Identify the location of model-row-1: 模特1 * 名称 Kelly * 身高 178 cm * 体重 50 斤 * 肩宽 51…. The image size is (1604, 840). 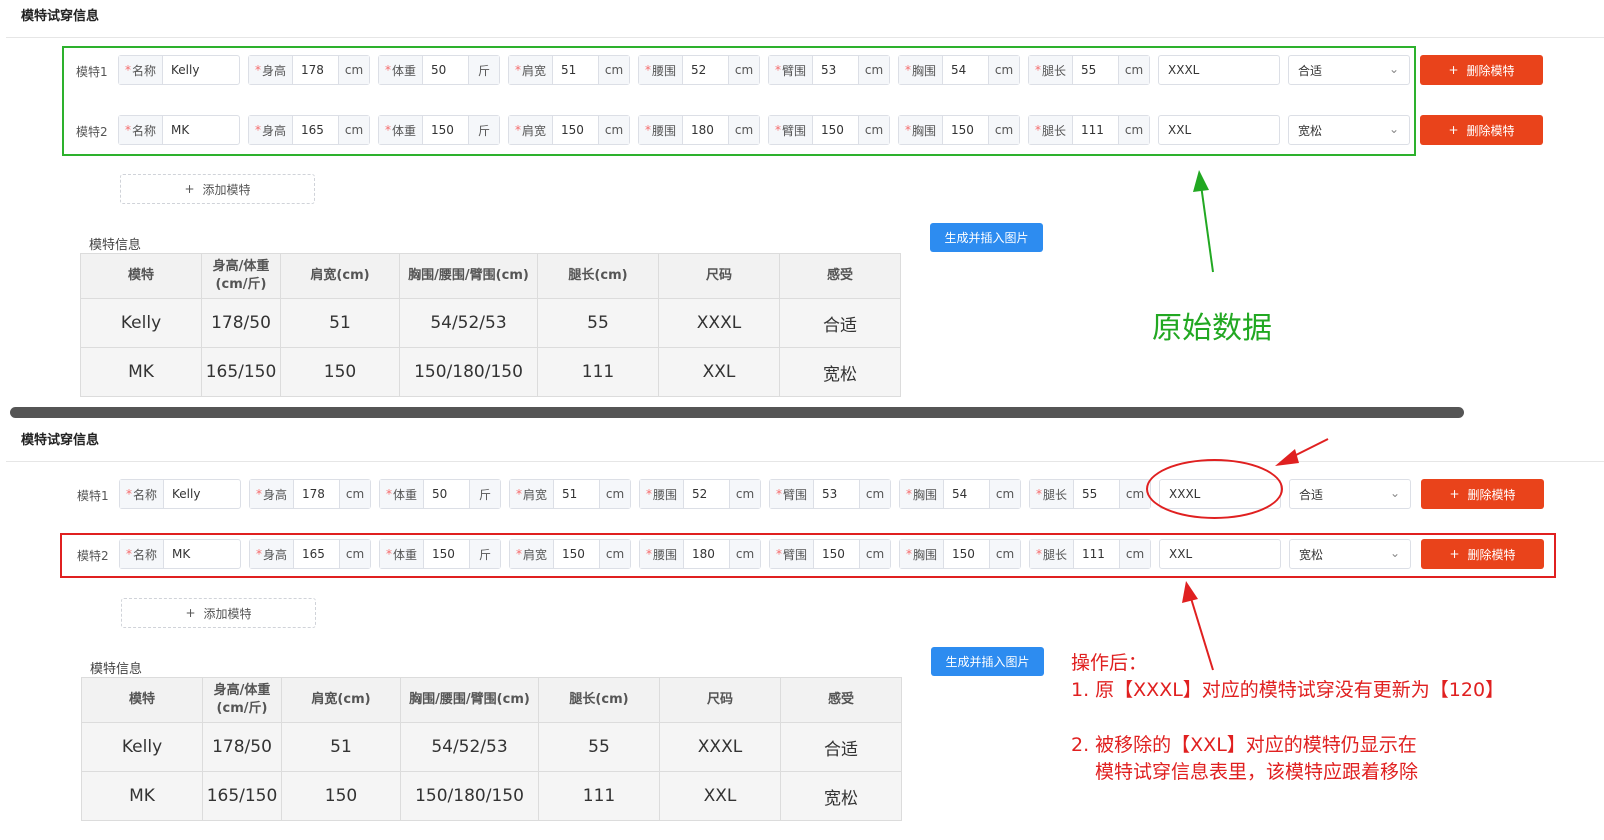
(802, 495).